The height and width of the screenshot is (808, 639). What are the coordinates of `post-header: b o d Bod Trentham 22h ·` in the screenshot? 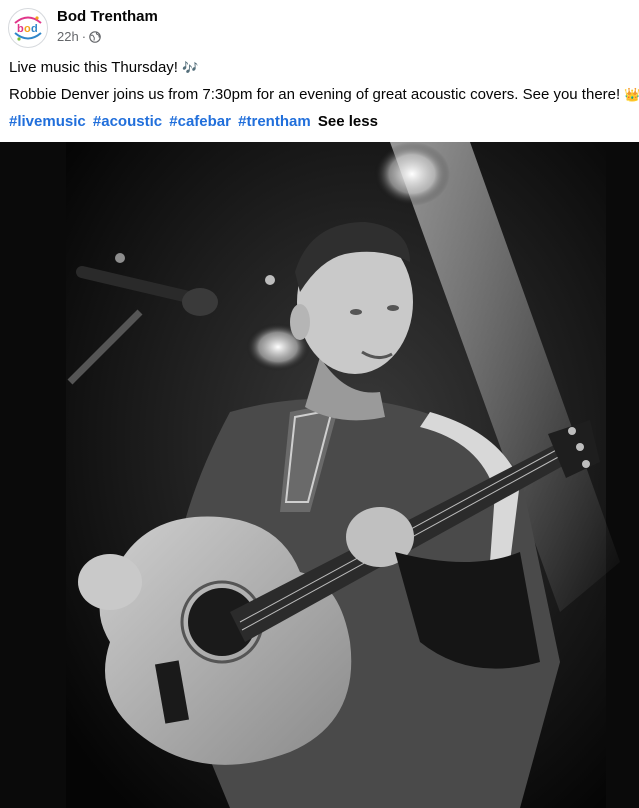 It's located at (319, 28).